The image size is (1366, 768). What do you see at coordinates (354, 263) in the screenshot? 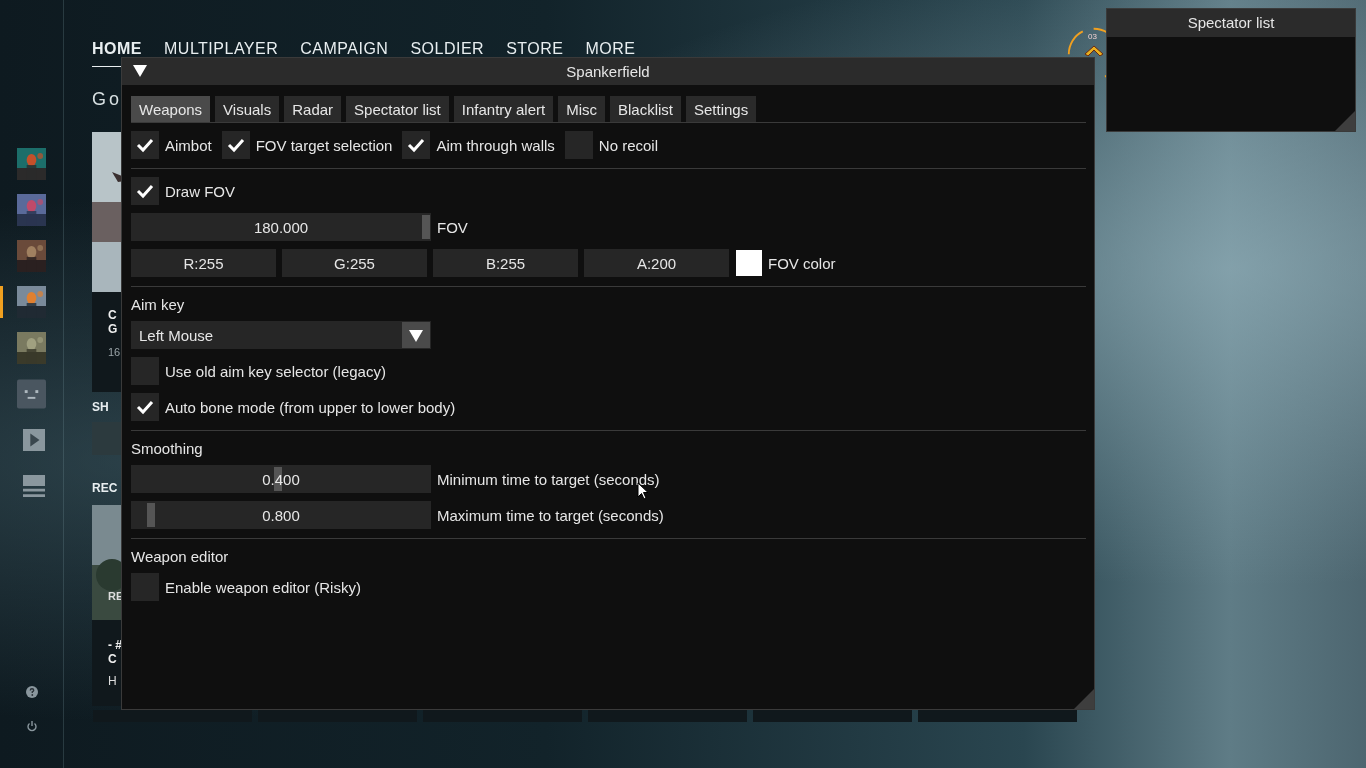
I see `color-channel-field: G:255` at bounding box center [354, 263].